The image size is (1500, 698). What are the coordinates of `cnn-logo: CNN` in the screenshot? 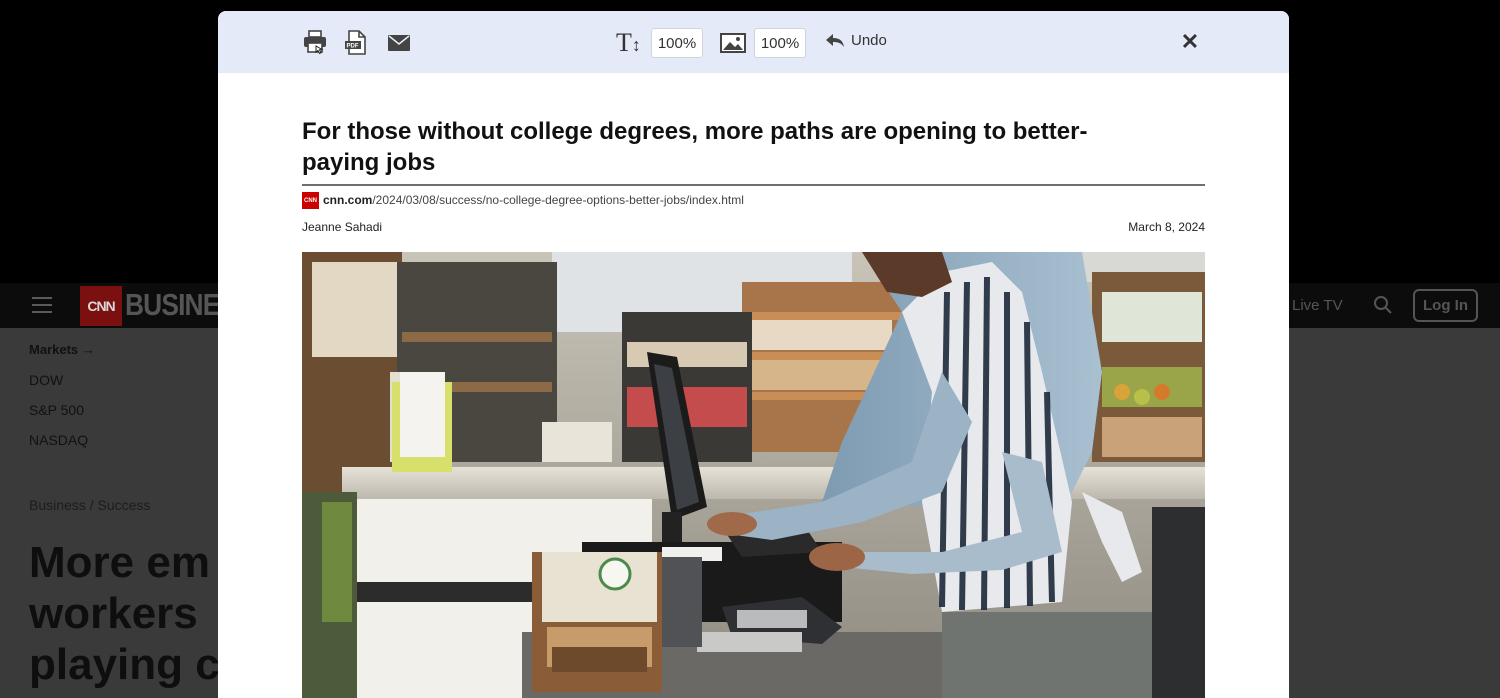 It's located at (101, 306).